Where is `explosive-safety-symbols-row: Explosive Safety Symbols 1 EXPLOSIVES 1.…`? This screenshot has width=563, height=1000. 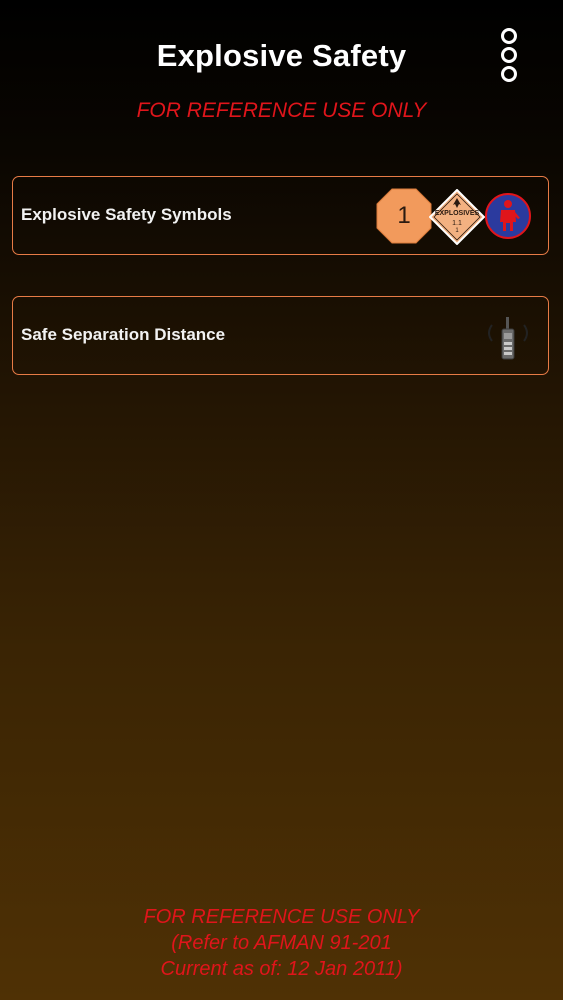 explosive-safety-symbols-row: Explosive Safety Symbols 1 EXPLOSIVES 1.… is located at coordinates (280, 215).